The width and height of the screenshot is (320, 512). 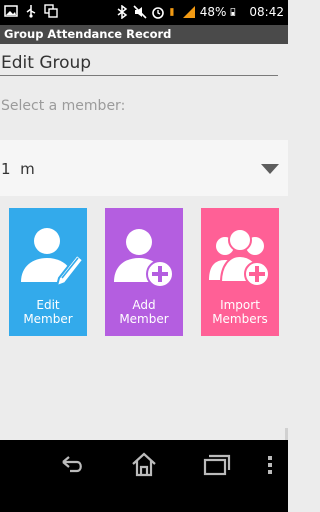 What do you see at coordinates (144, 465) in the screenshot?
I see `home-icon` at bounding box center [144, 465].